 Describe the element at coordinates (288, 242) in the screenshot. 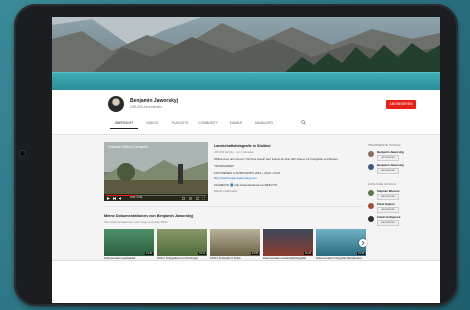

I see `video-thumbnail: 16:33` at that location.